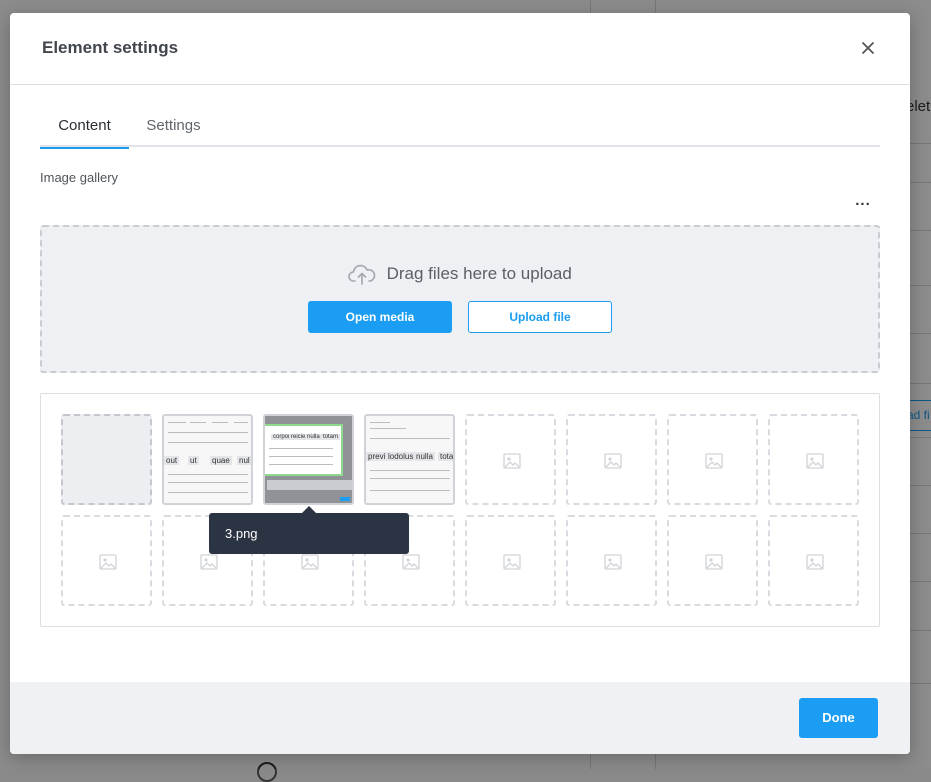 Image resolution: width=931 pixels, height=782 pixels. What do you see at coordinates (79, 177) in the screenshot?
I see `image-gallery-label: Image gallery` at bounding box center [79, 177].